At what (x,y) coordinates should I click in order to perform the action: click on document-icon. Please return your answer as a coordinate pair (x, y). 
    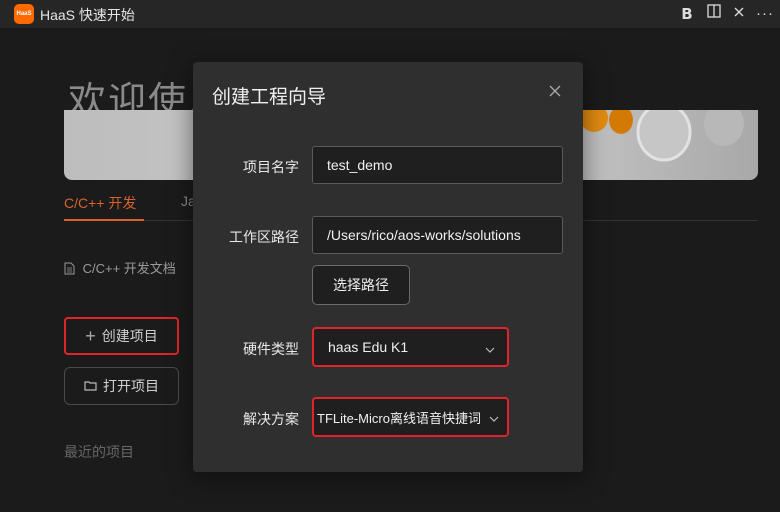
    Looking at the image, I should click on (73, 268).